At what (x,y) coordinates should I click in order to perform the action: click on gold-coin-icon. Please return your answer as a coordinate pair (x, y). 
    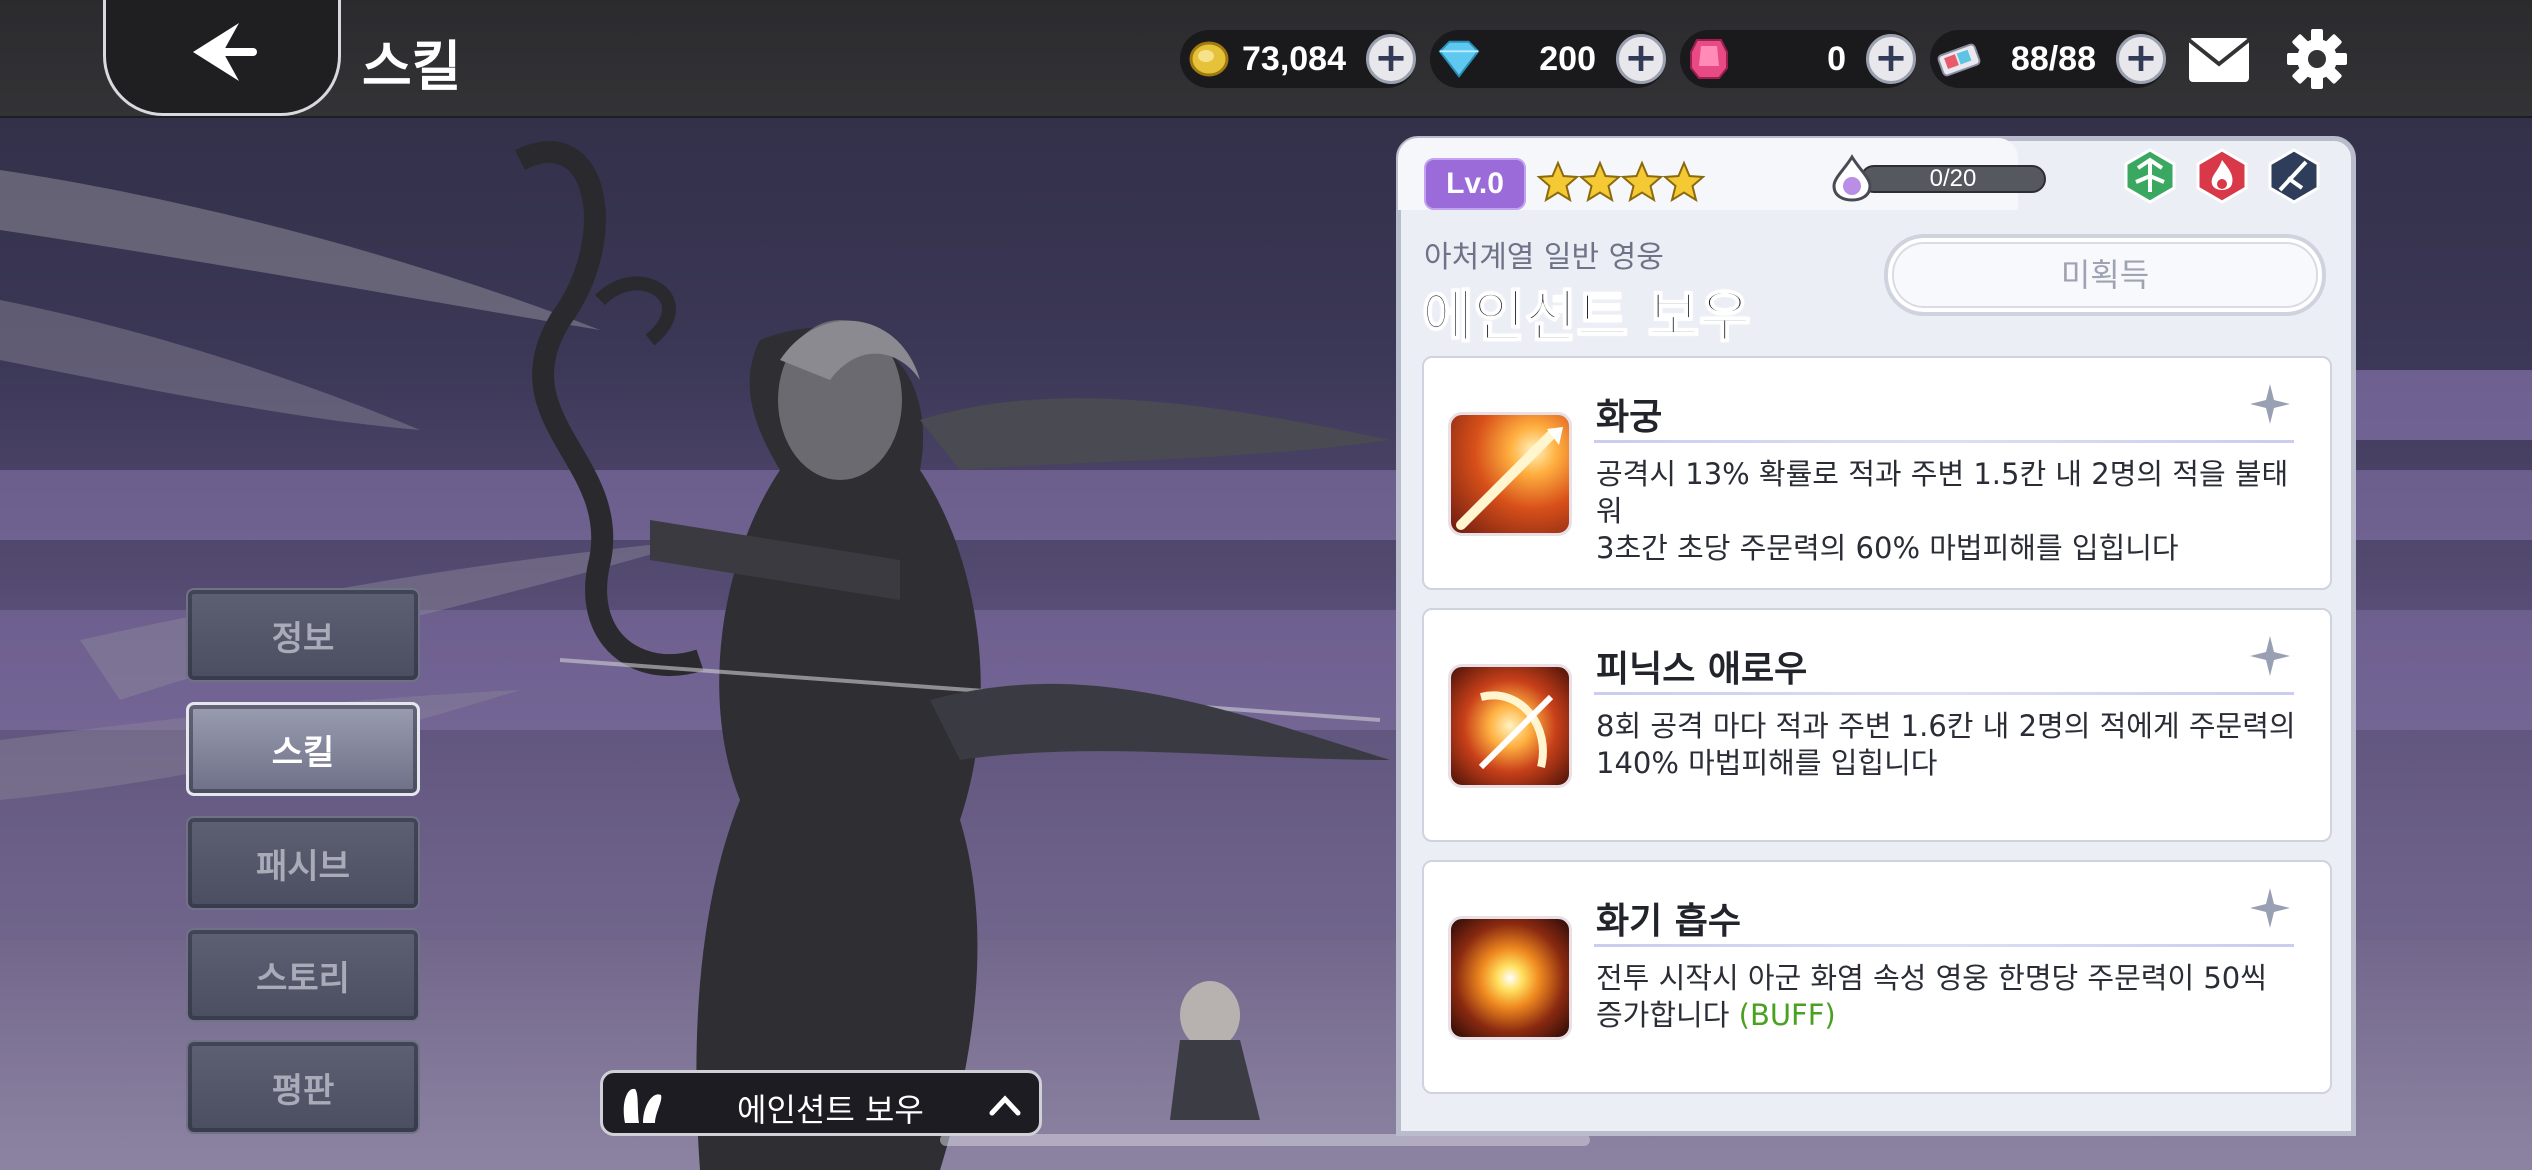
    Looking at the image, I should click on (1209, 59).